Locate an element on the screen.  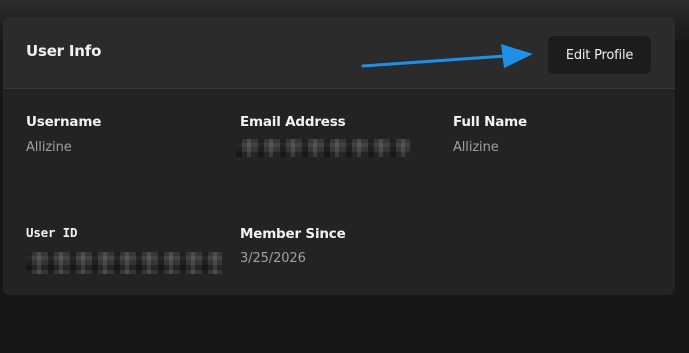
username-value: Allizine is located at coordinates (49, 147).